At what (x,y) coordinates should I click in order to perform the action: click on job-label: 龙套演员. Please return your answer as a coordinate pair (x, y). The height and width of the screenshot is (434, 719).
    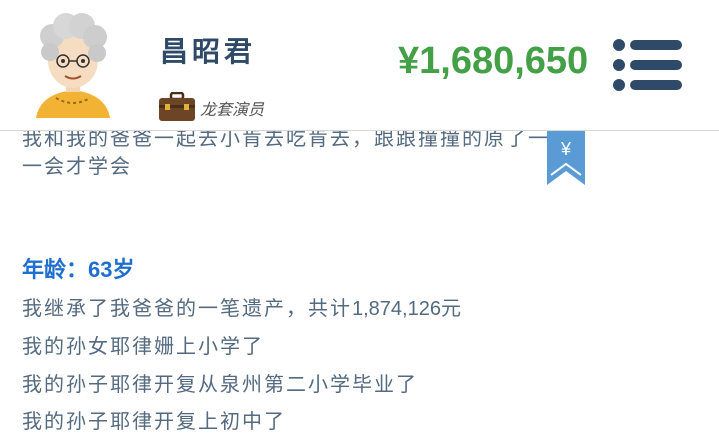
    Looking at the image, I should click on (232, 109).